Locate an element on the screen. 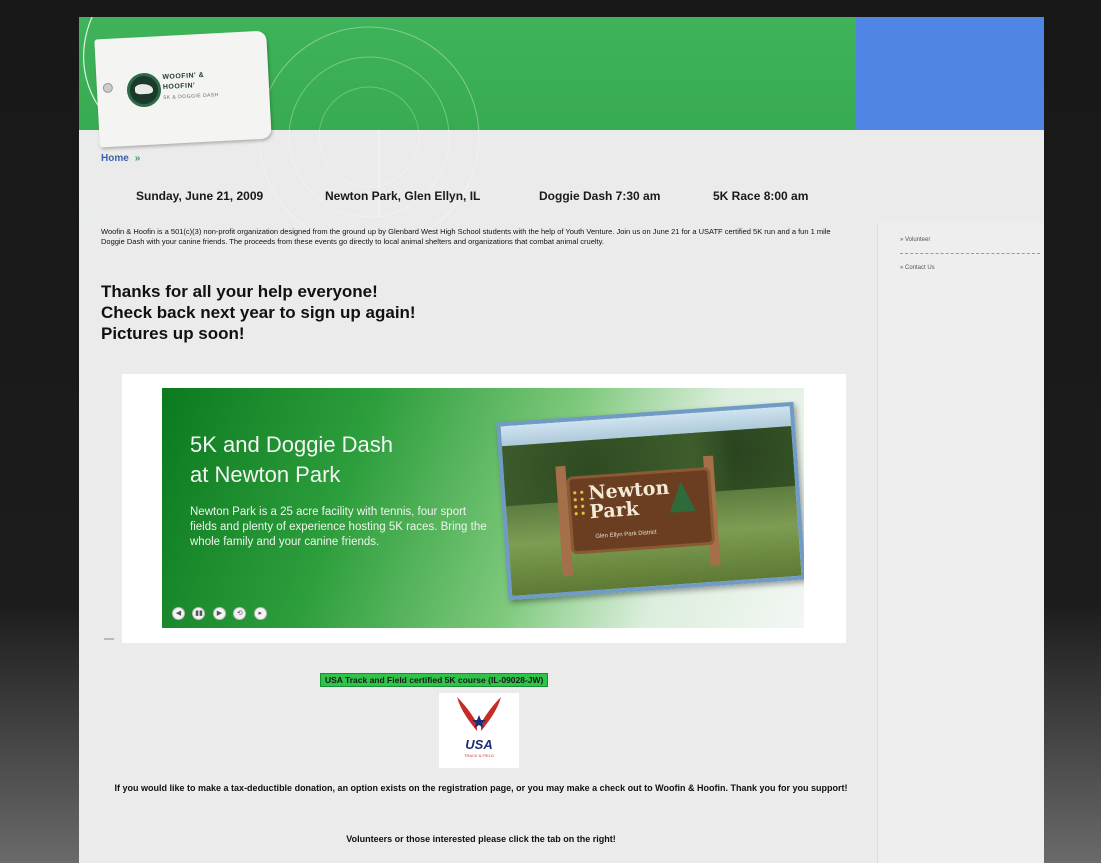  sidebar-item-volunteer: » Volunteer is located at coordinates (915, 240).